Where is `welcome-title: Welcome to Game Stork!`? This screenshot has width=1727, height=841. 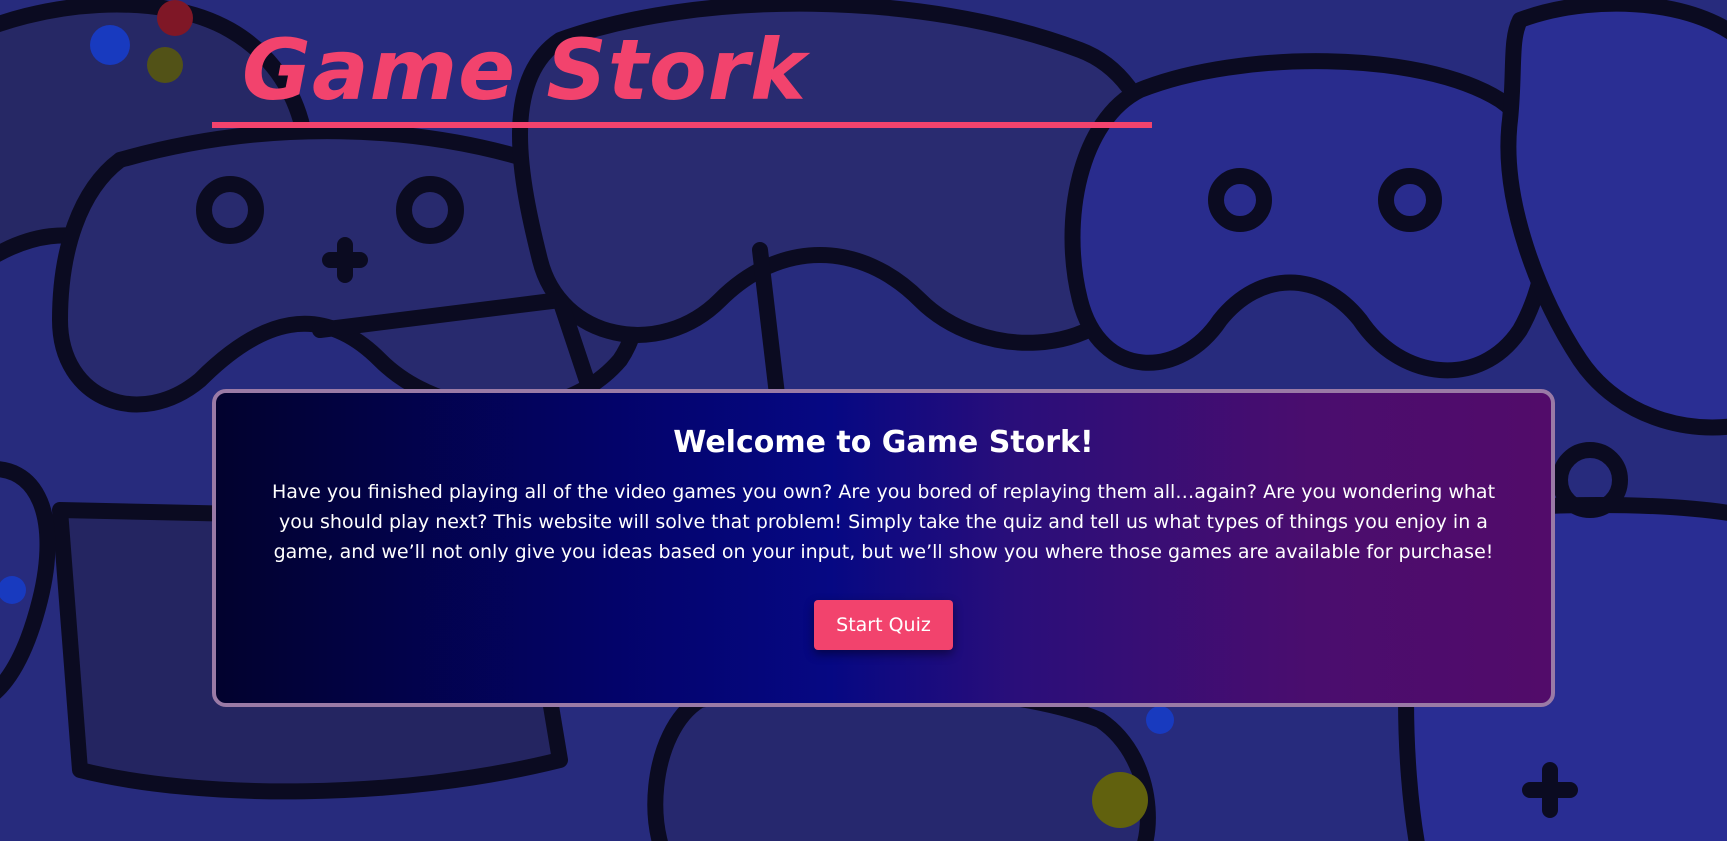 welcome-title: Welcome to Game Stork! is located at coordinates (883, 442).